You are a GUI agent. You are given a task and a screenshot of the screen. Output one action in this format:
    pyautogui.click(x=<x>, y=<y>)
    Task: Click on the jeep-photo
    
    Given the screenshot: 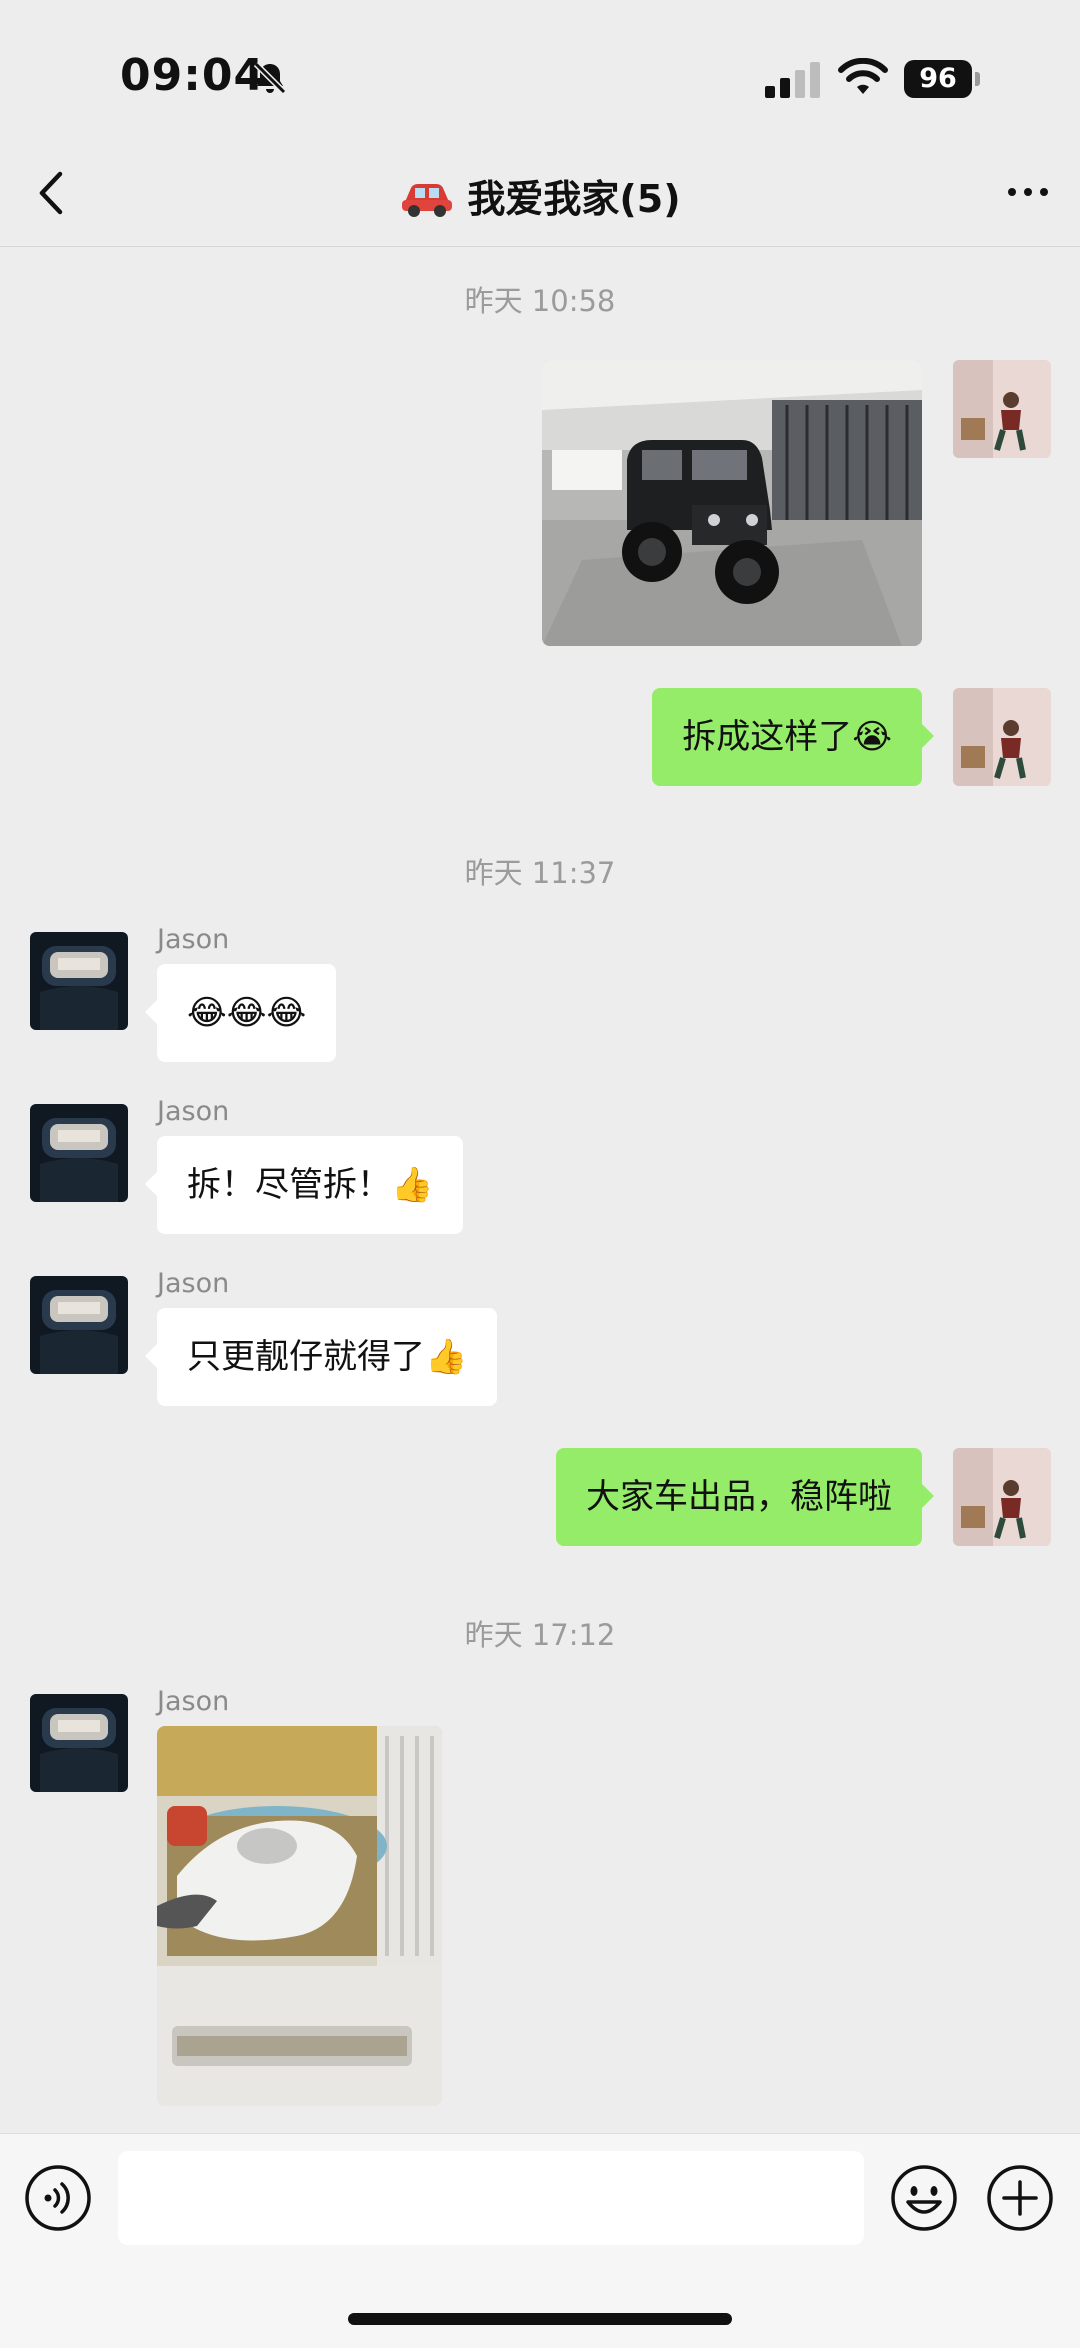 What is the action you would take?
    pyautogui.click(x=732, y=503)
    